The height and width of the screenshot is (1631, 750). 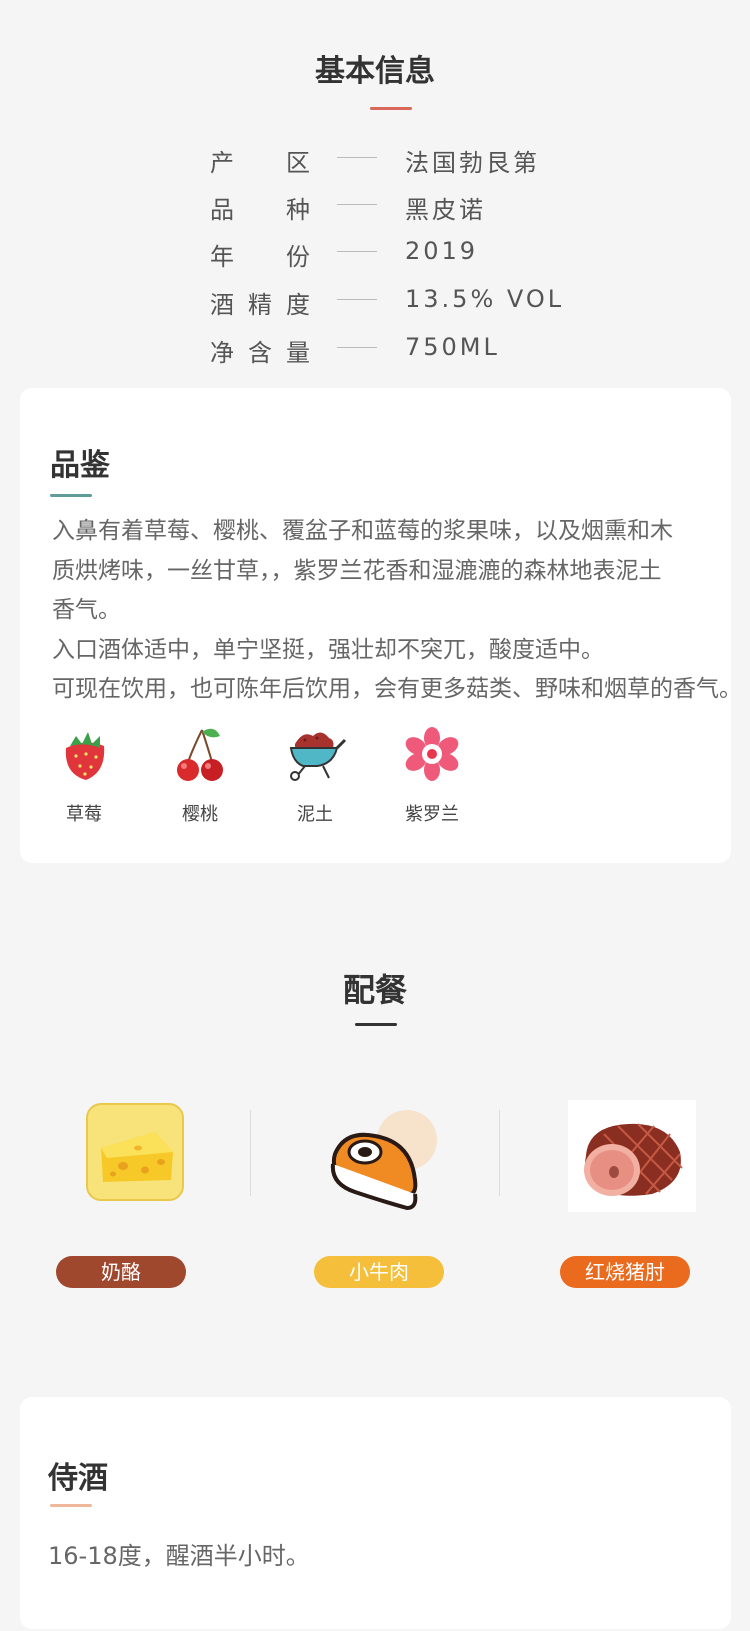 I want to click on aroma-label: 泥土, so click(x=315, y=814).